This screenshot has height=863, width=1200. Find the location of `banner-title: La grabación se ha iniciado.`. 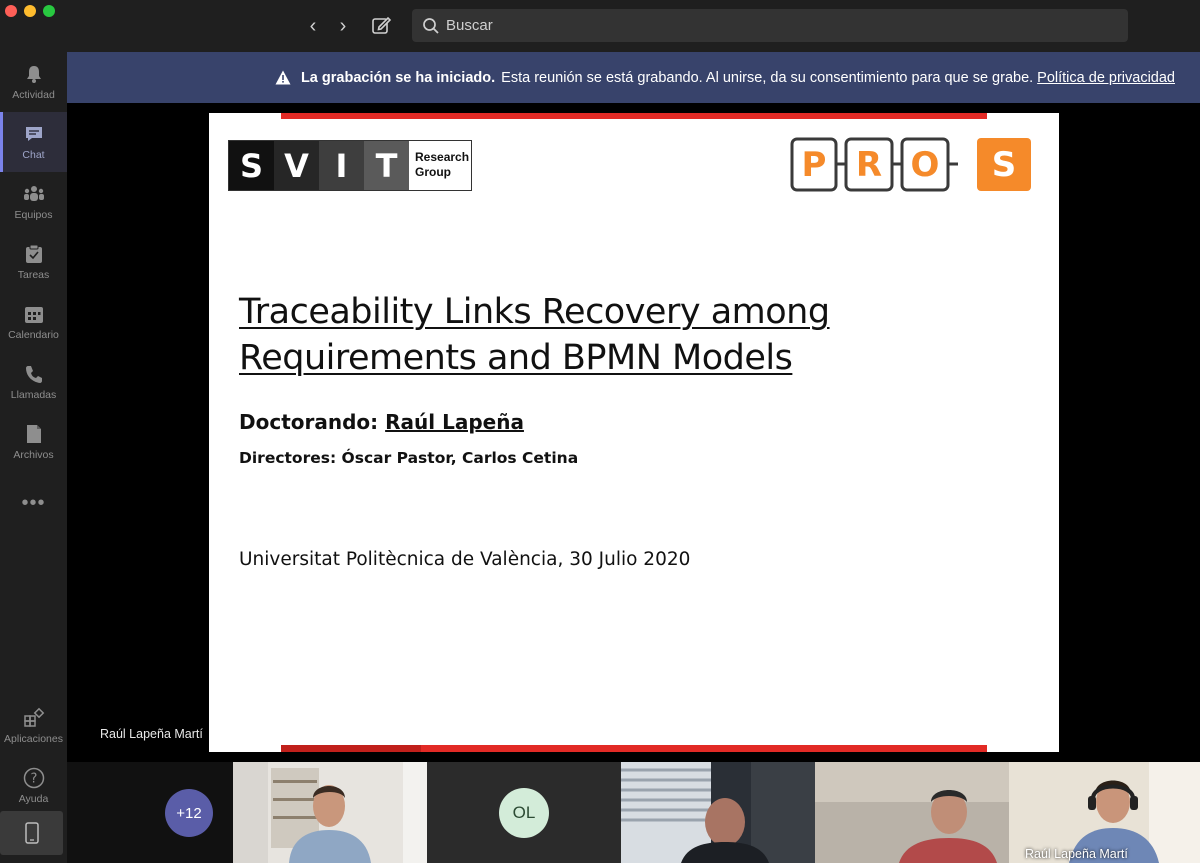

banner-title: La grabación se ha iniciado. is located at coordinates (398, 77).